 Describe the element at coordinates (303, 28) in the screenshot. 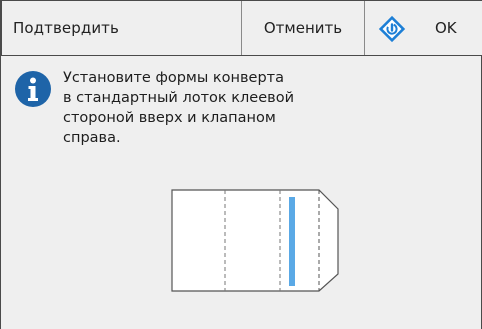

I see `cancel-button: Отменить` at that location.